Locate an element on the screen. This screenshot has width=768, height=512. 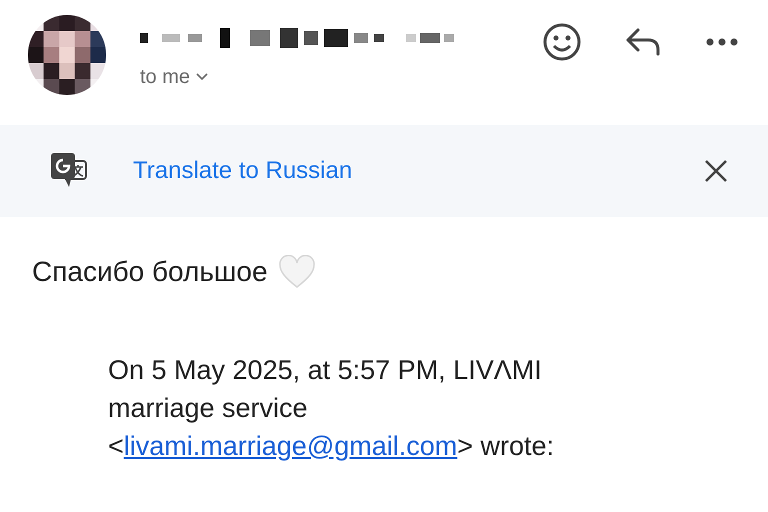
email-link: livami.marriage@gmail.com is located at coordinates (291, 446).